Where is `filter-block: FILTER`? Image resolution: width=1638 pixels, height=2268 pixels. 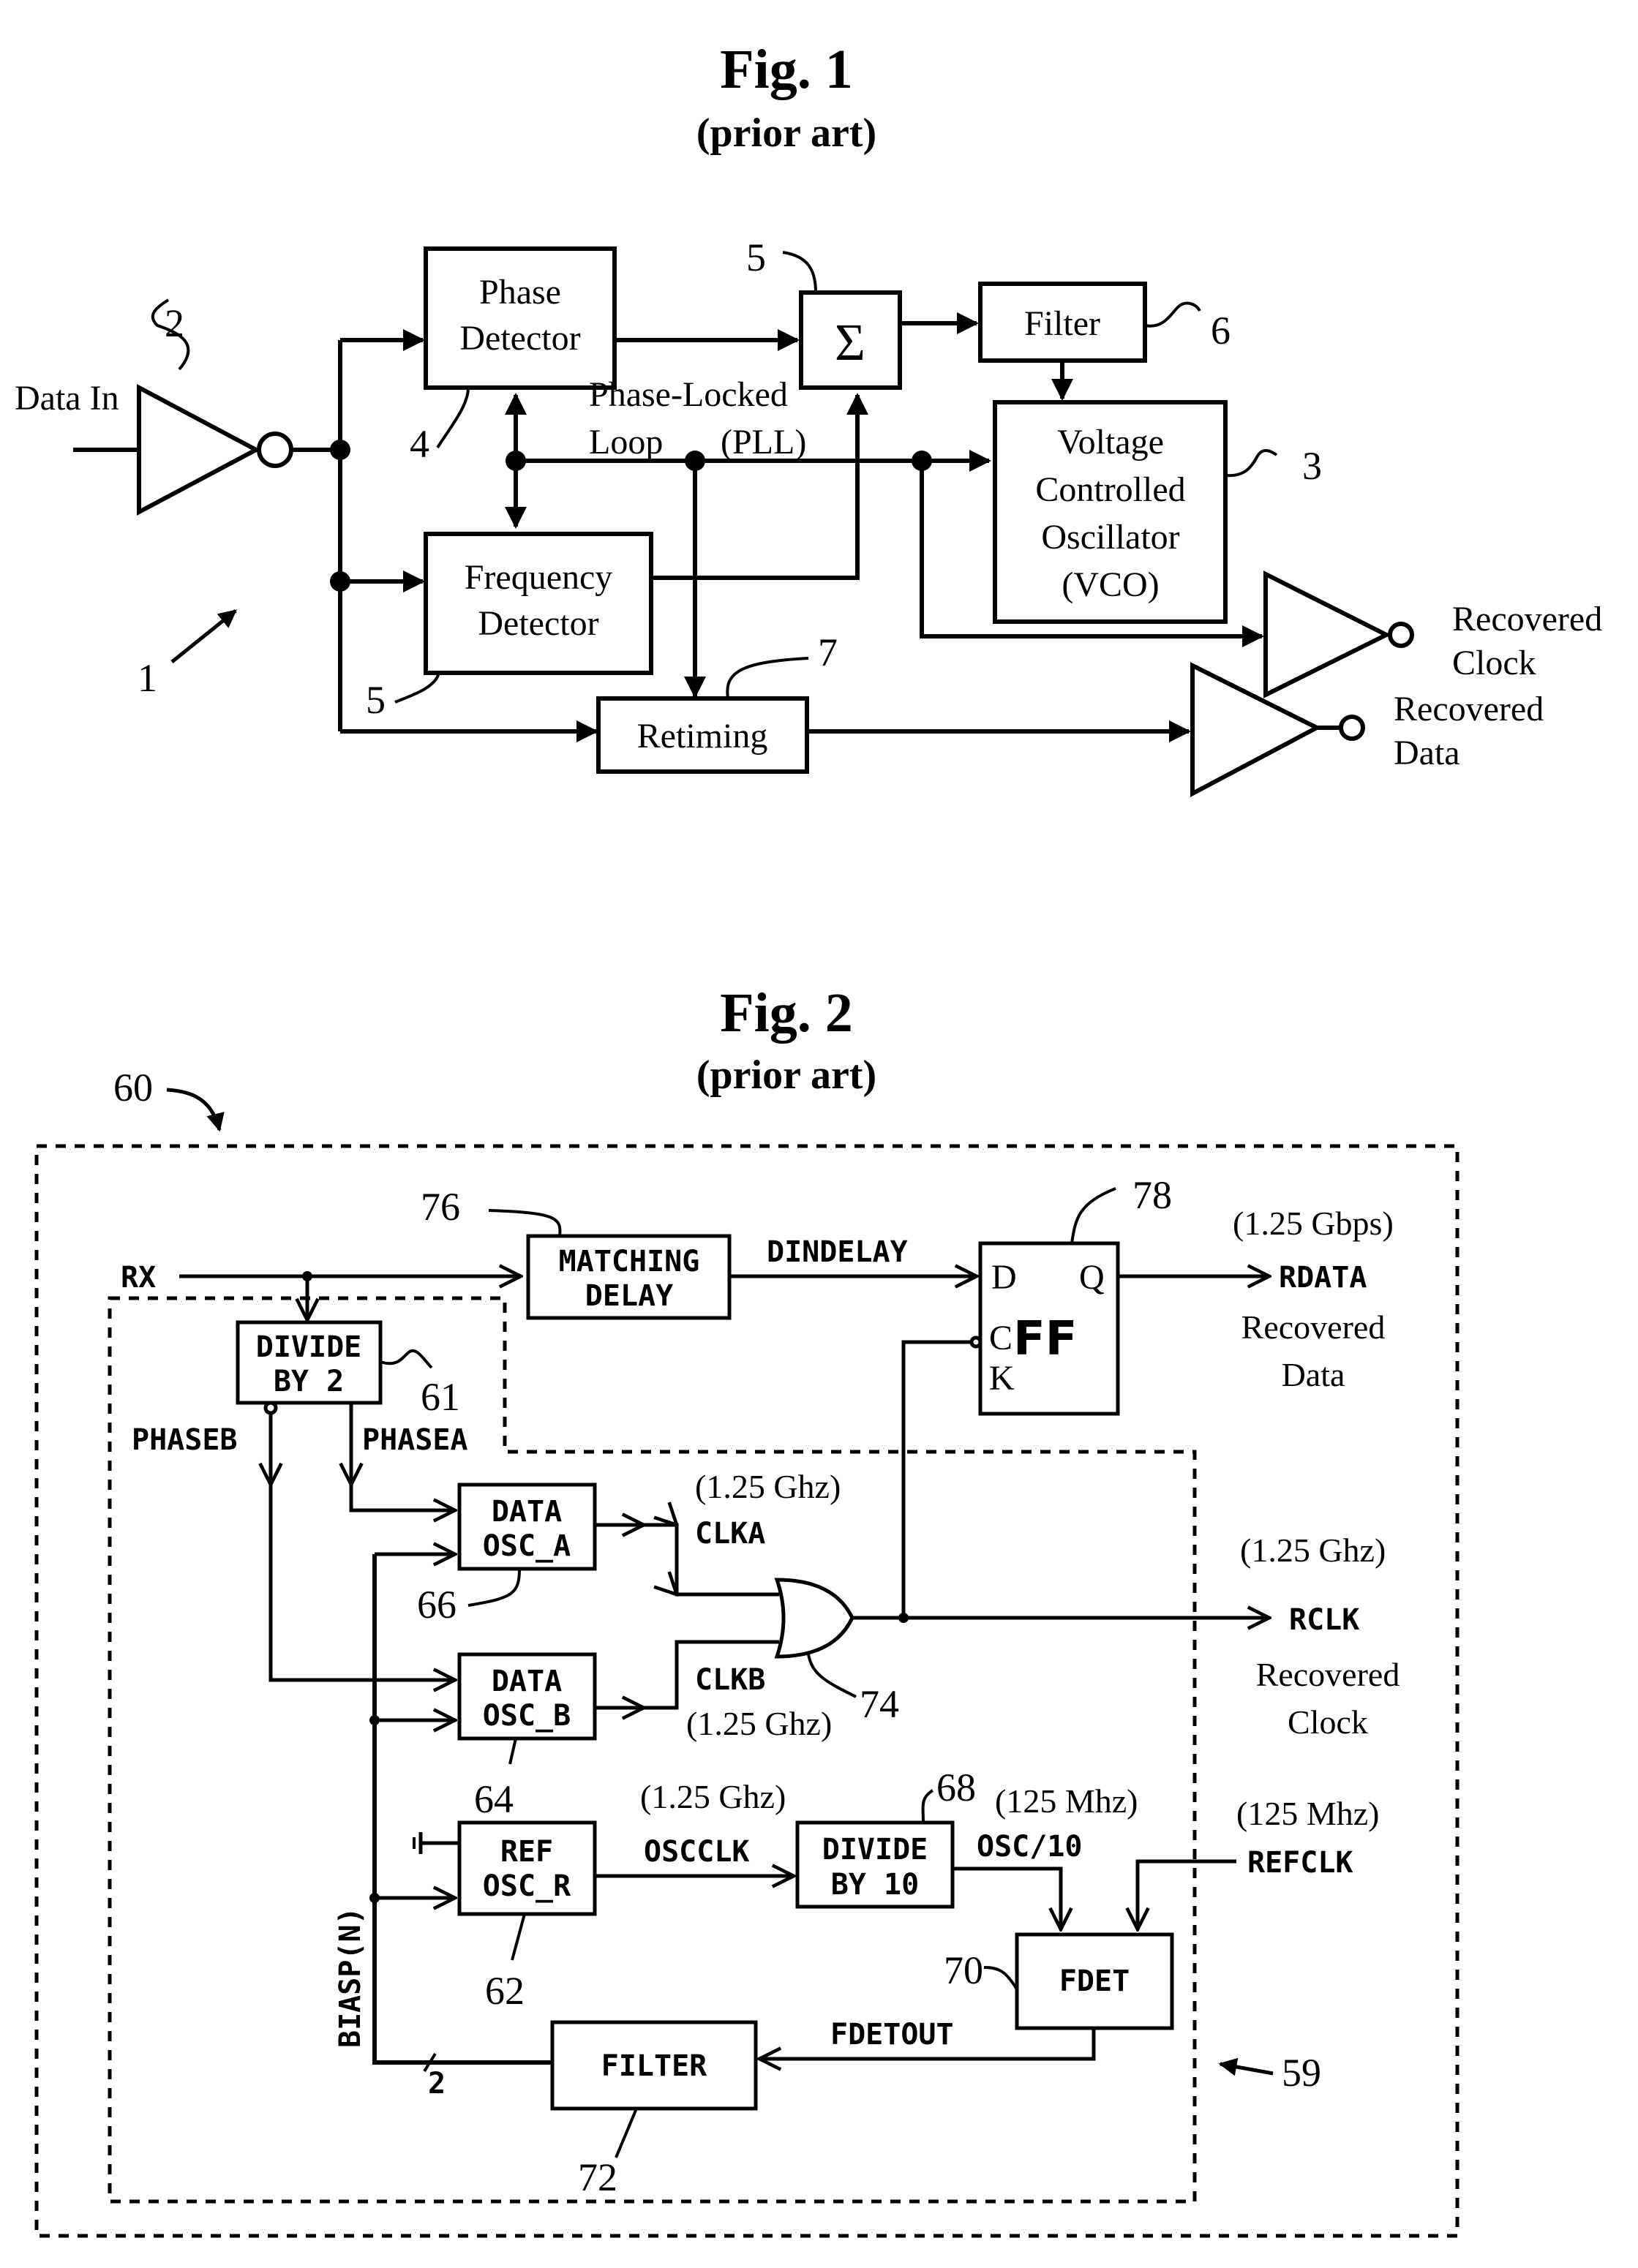 filter-block: FILTER is located at coordinates (654, 2065).